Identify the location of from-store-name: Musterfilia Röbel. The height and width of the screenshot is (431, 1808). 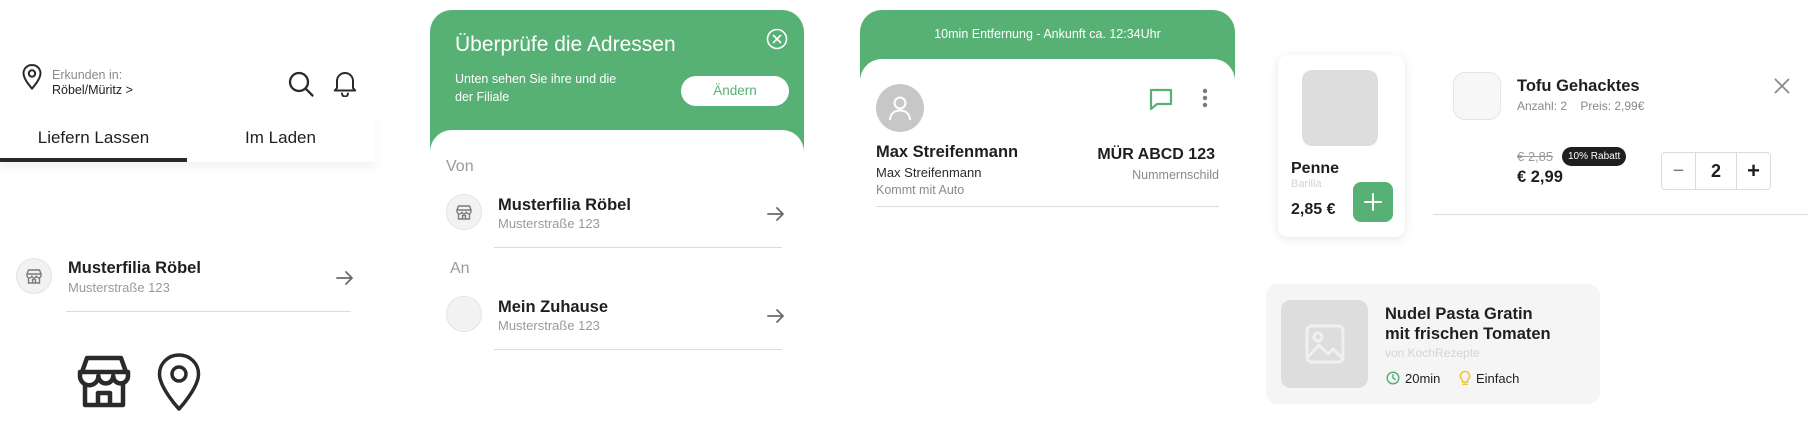
(564, 205).